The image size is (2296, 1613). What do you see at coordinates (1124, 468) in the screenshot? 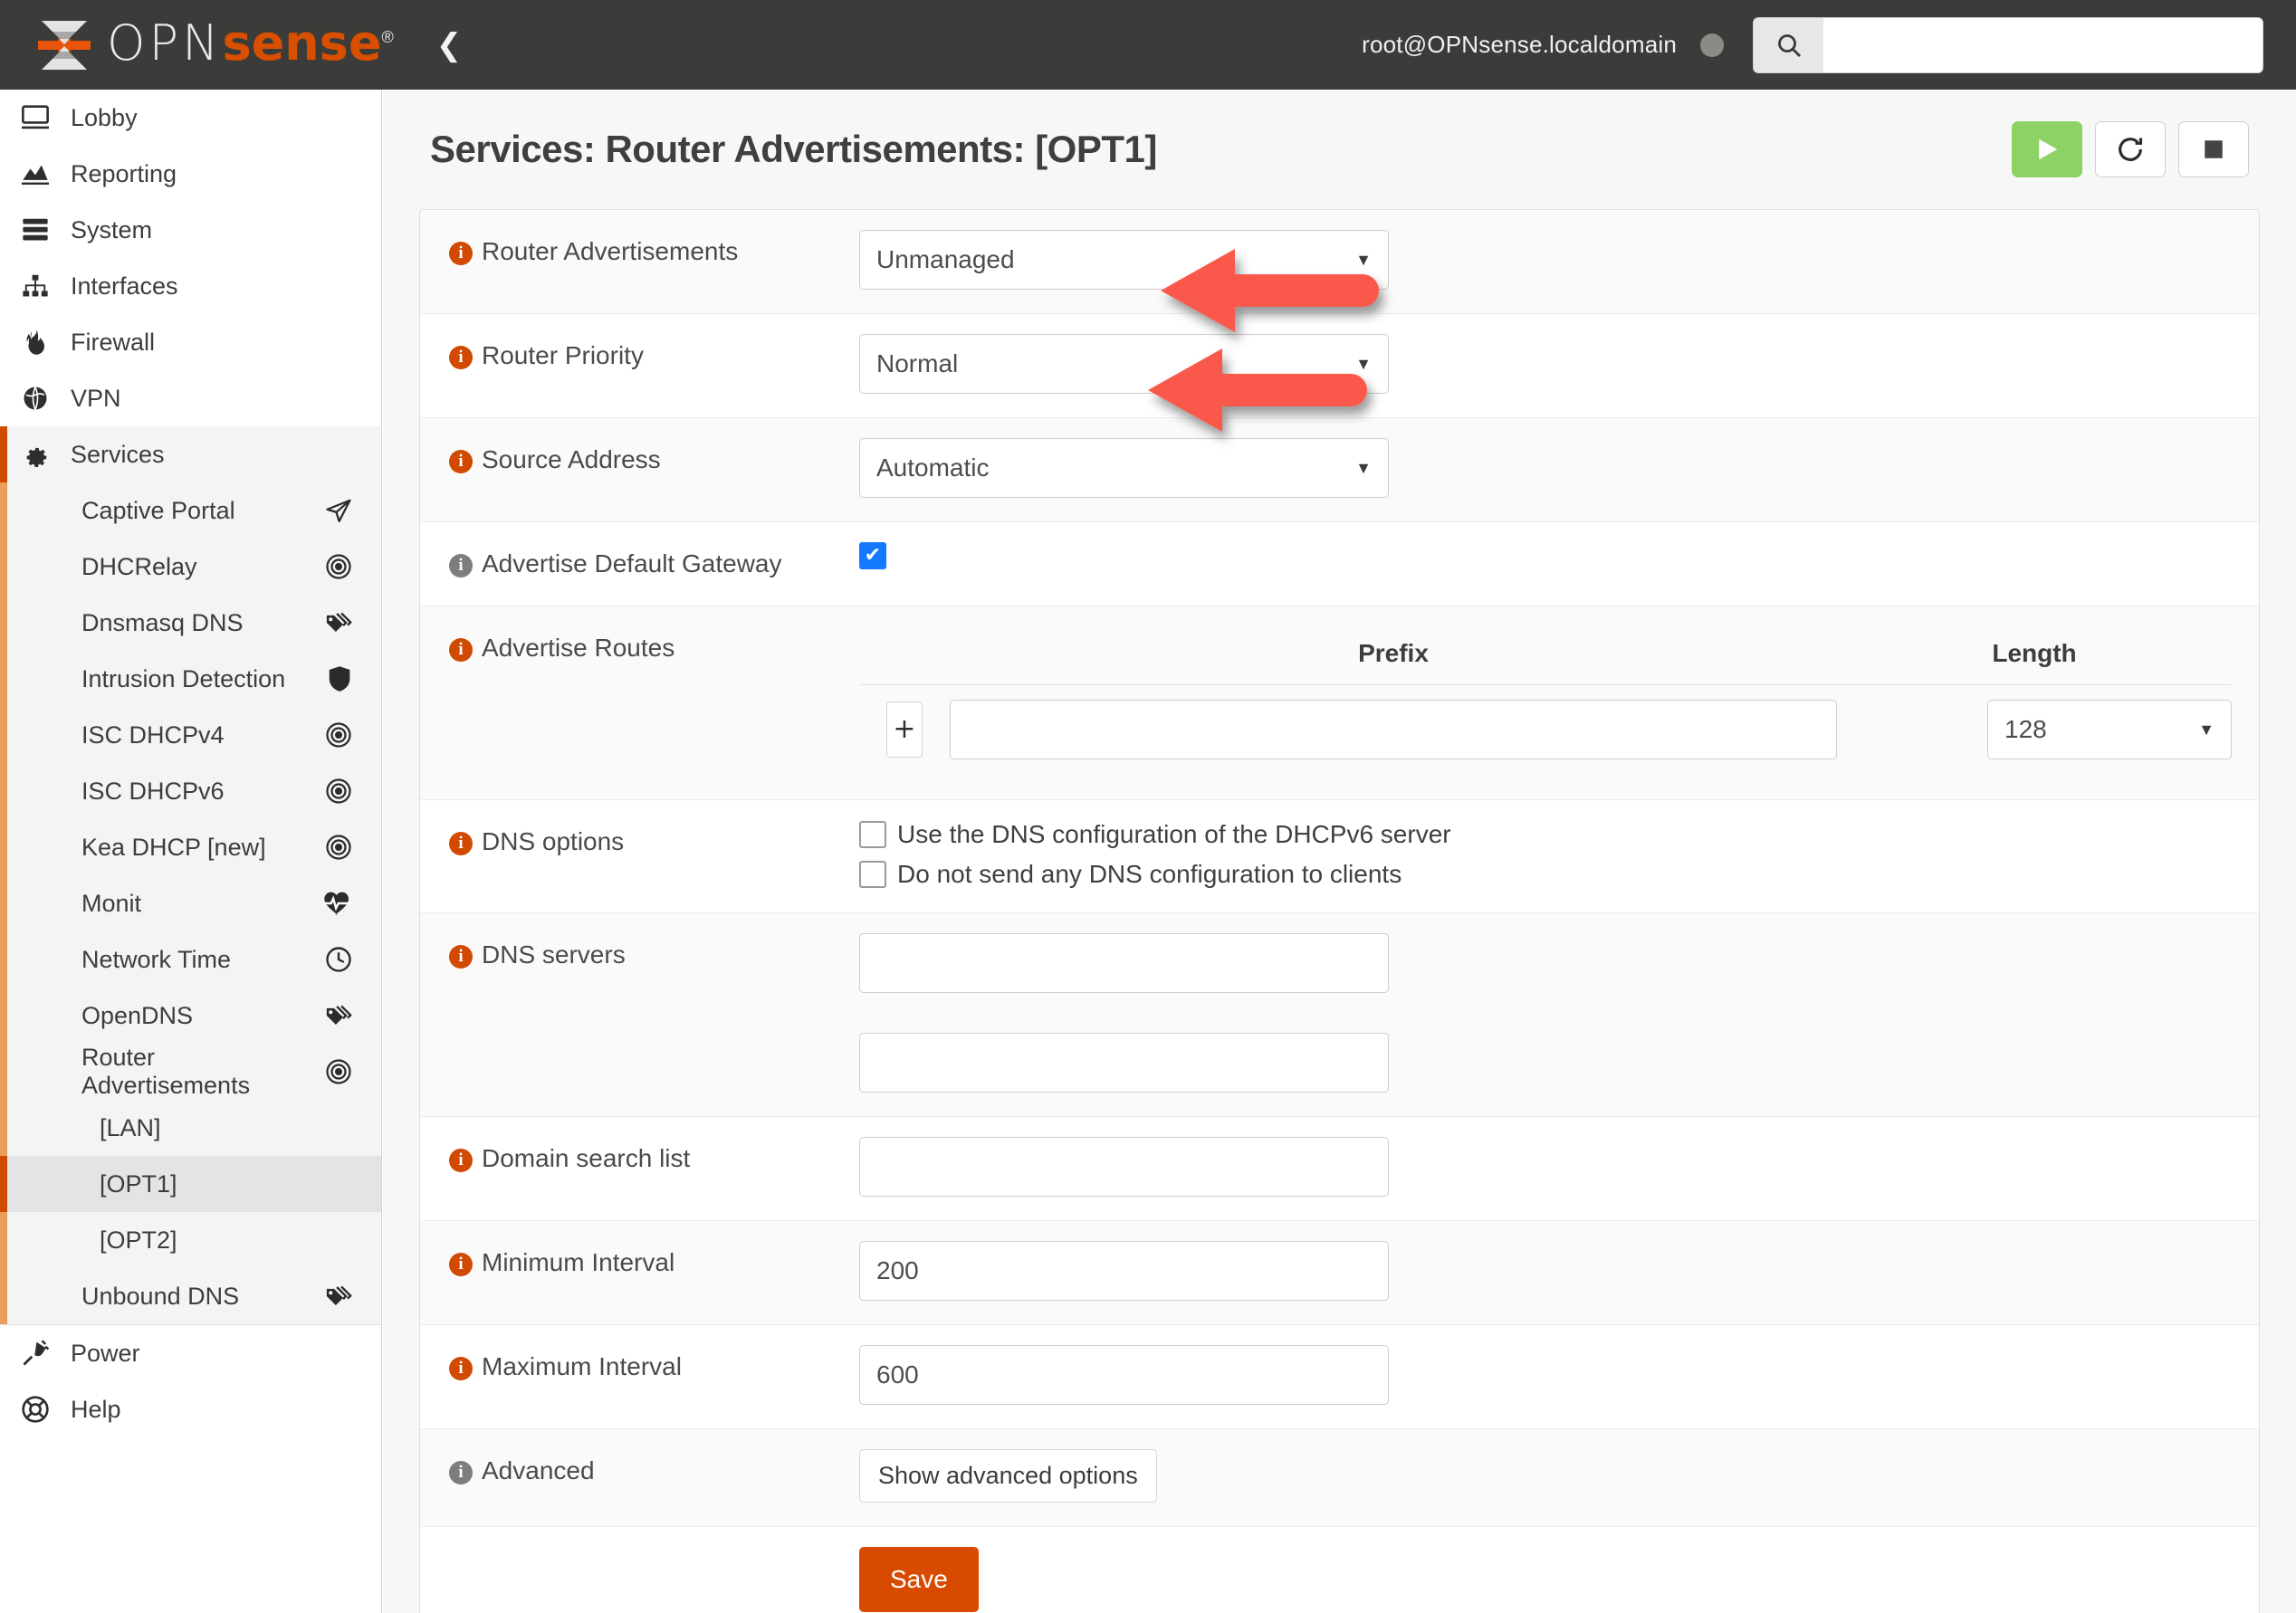
I see `source-address-select: Automatic ▼` at bounding box center [1124, 468].